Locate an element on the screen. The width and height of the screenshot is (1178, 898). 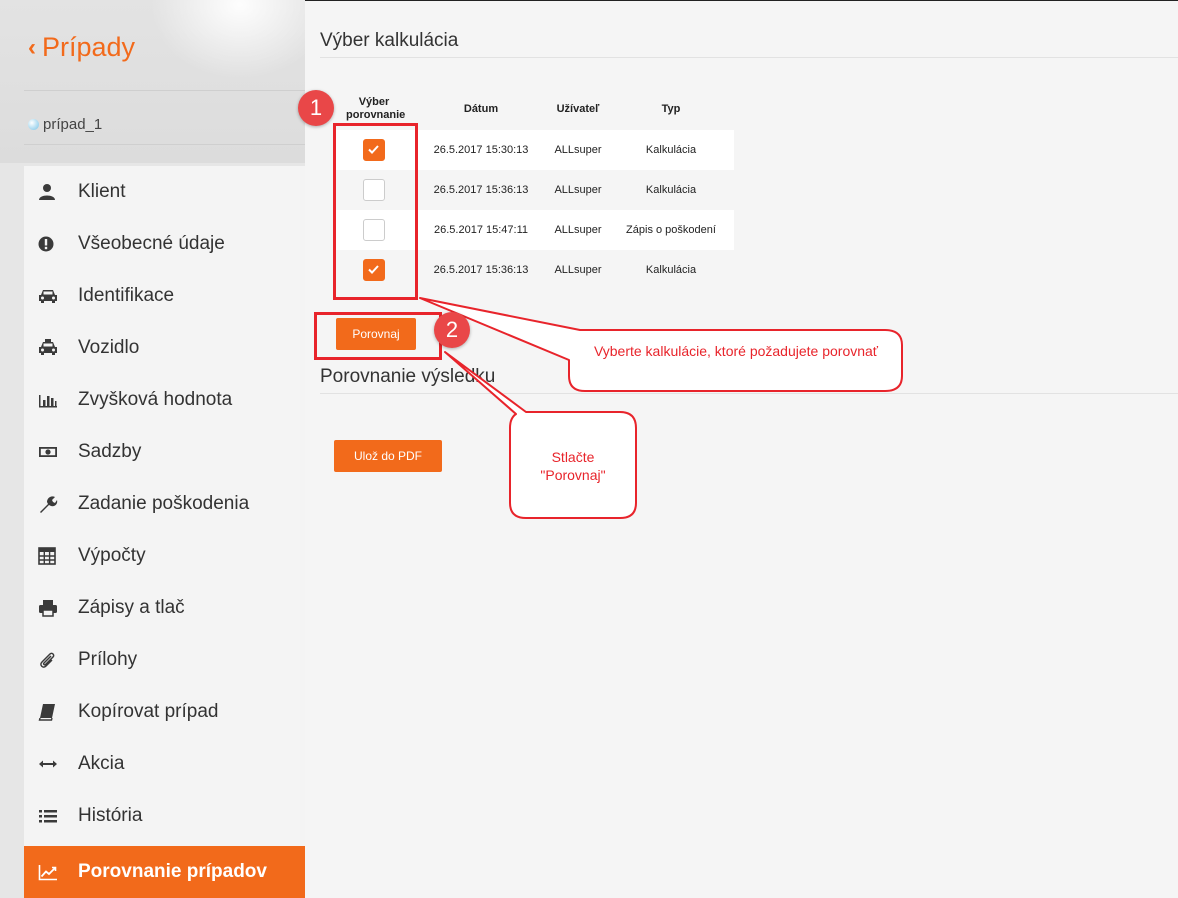
step-2-badge: 2 is located at coordinates (452, 330).